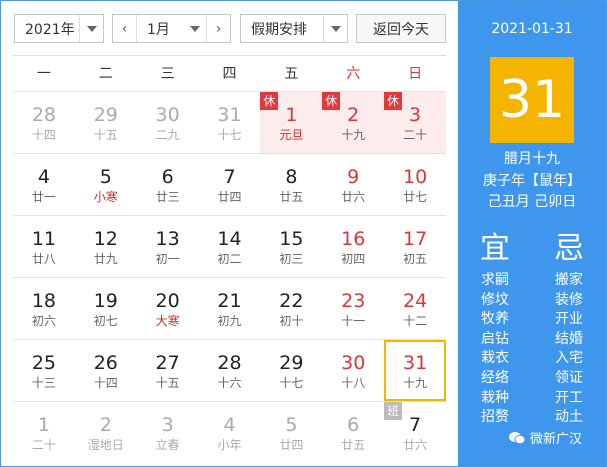 The image size is (607, 467). What do you see at coordinates (167, 445) in the screenshot?
I see `lunar-label: 立春` at bounding box center [167, 445].